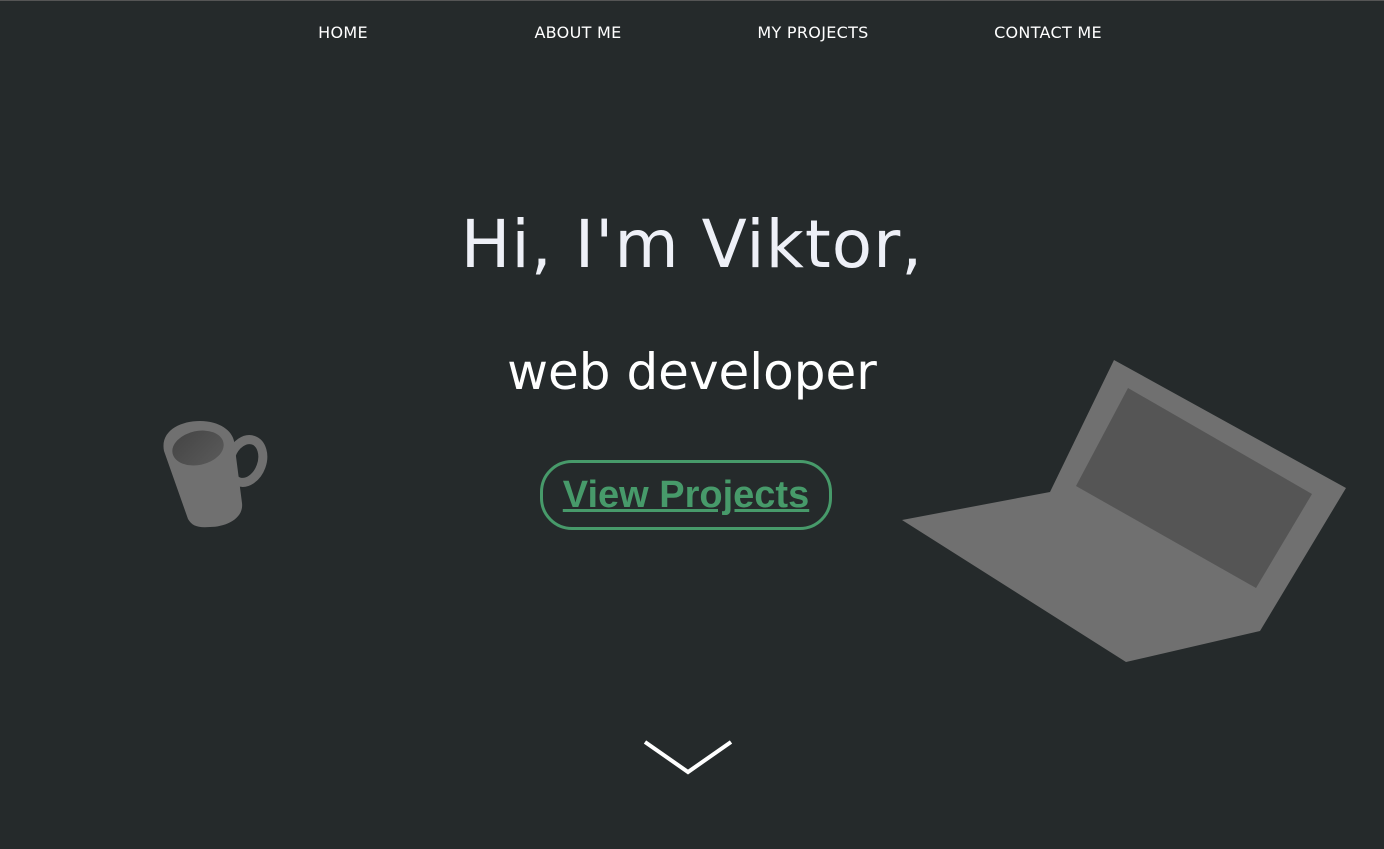 The height and width of the screenshot is (849, 1384). What do you see at coordinates (1048, 32) in the screenshot?
I see `nav-contact-me: CONTACT ME` at bounding box center [1048, 32].